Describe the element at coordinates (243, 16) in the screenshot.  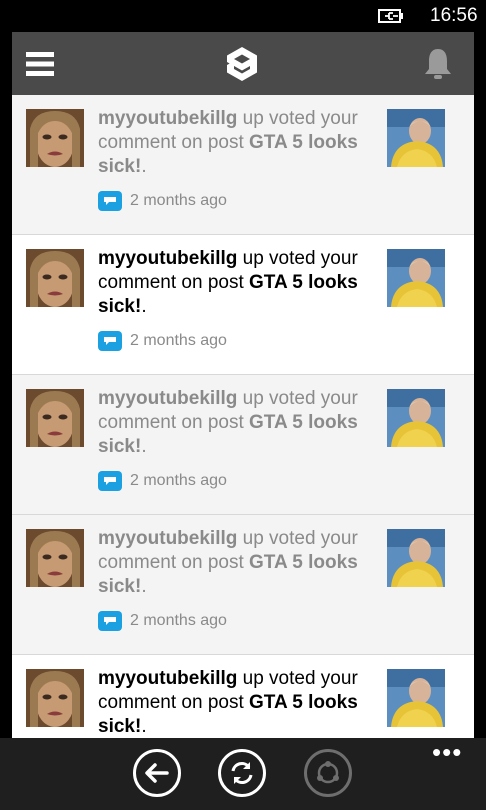
I see `status-bar: 16:56` at that location.